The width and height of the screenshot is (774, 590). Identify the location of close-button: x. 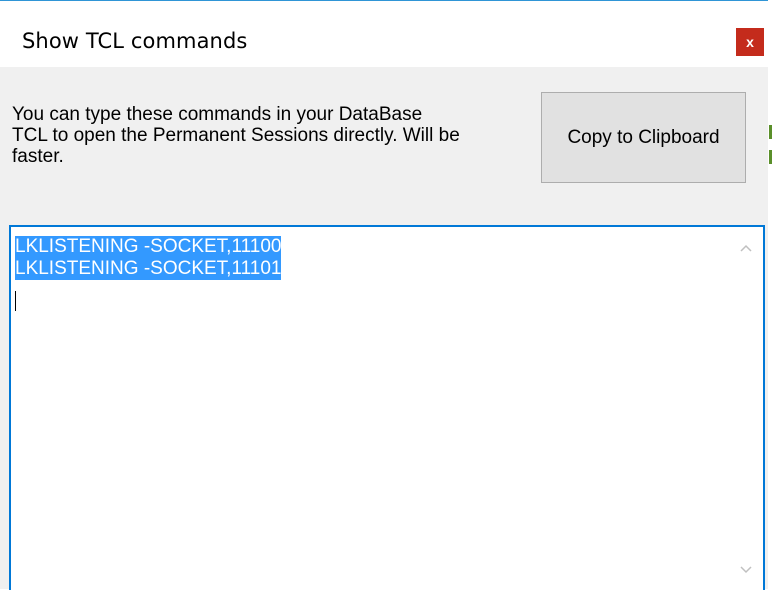
(750, 42).